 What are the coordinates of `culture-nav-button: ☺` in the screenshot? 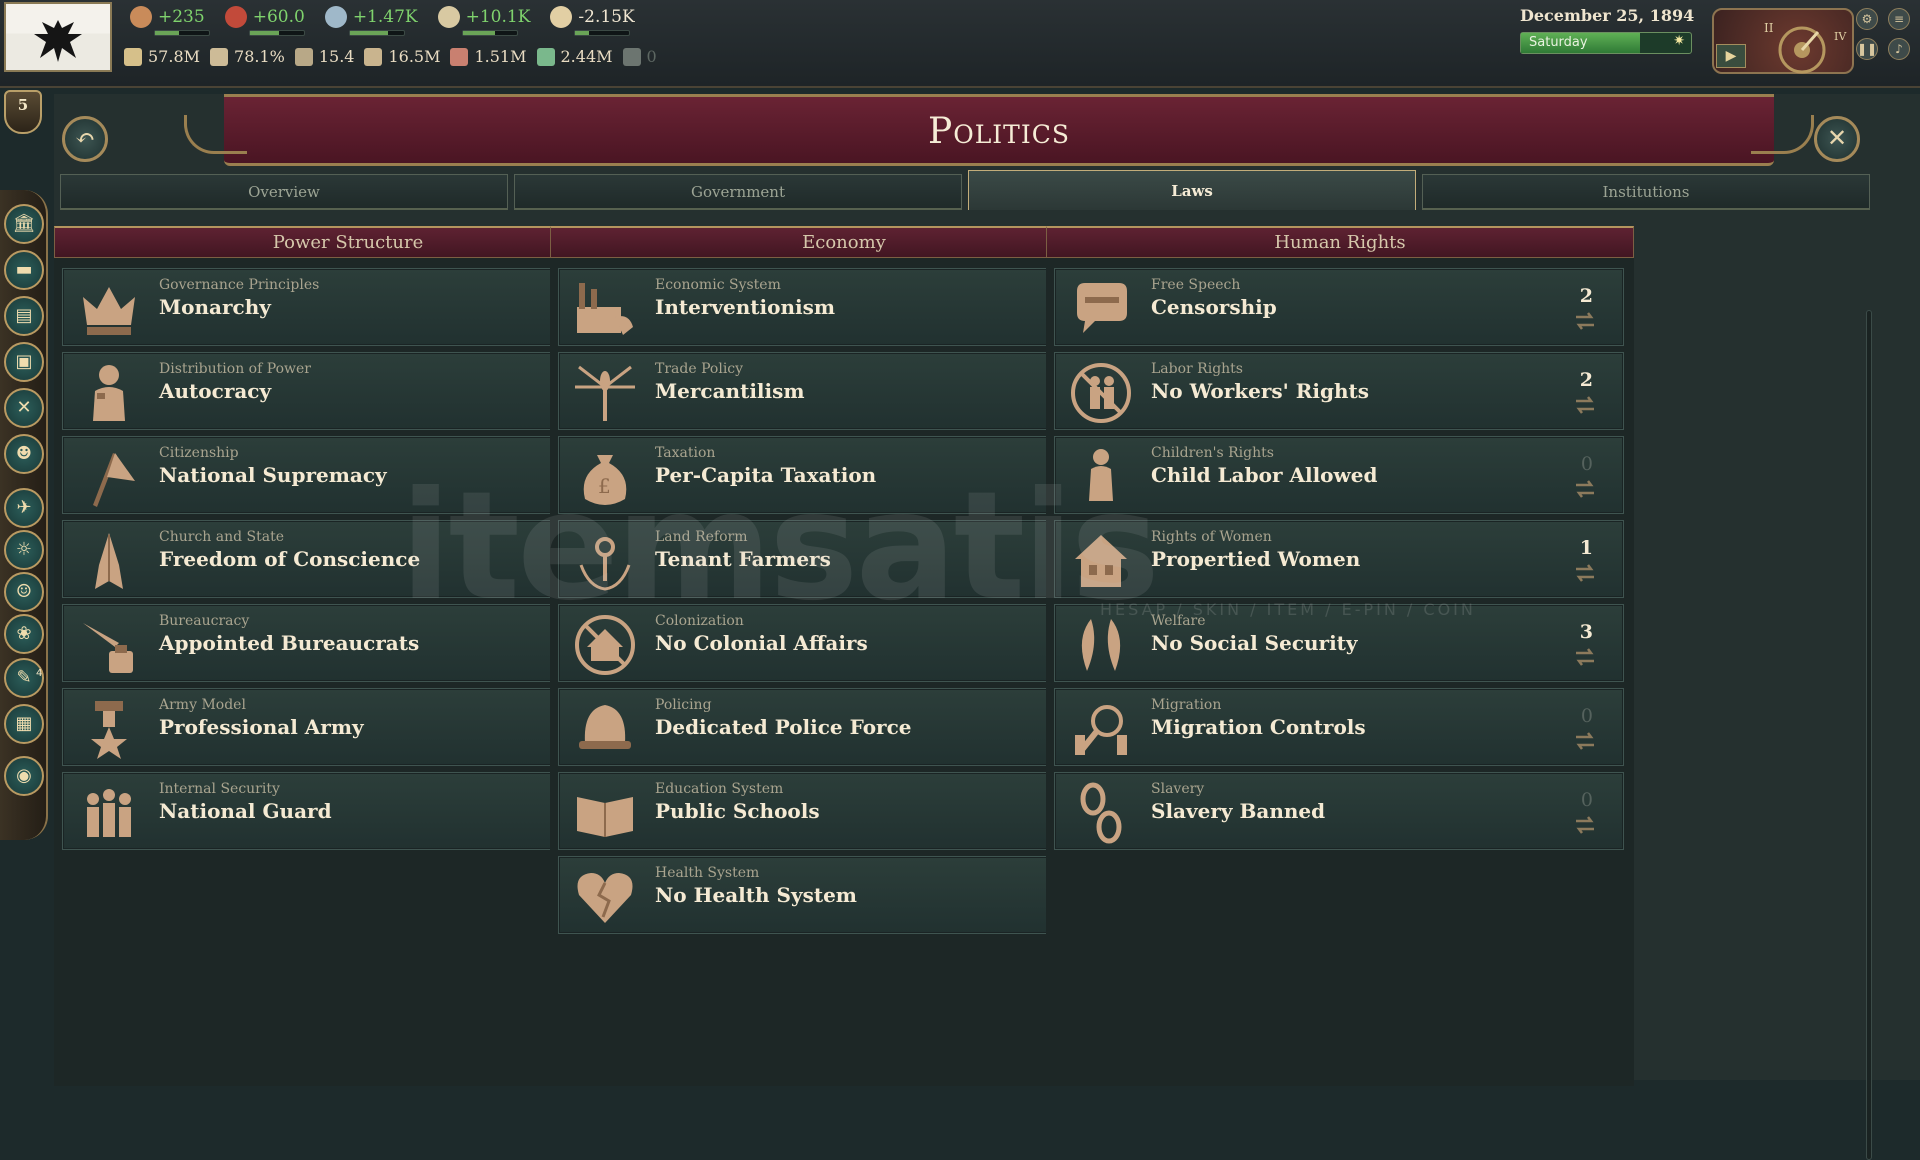 It's located at (24, 592).